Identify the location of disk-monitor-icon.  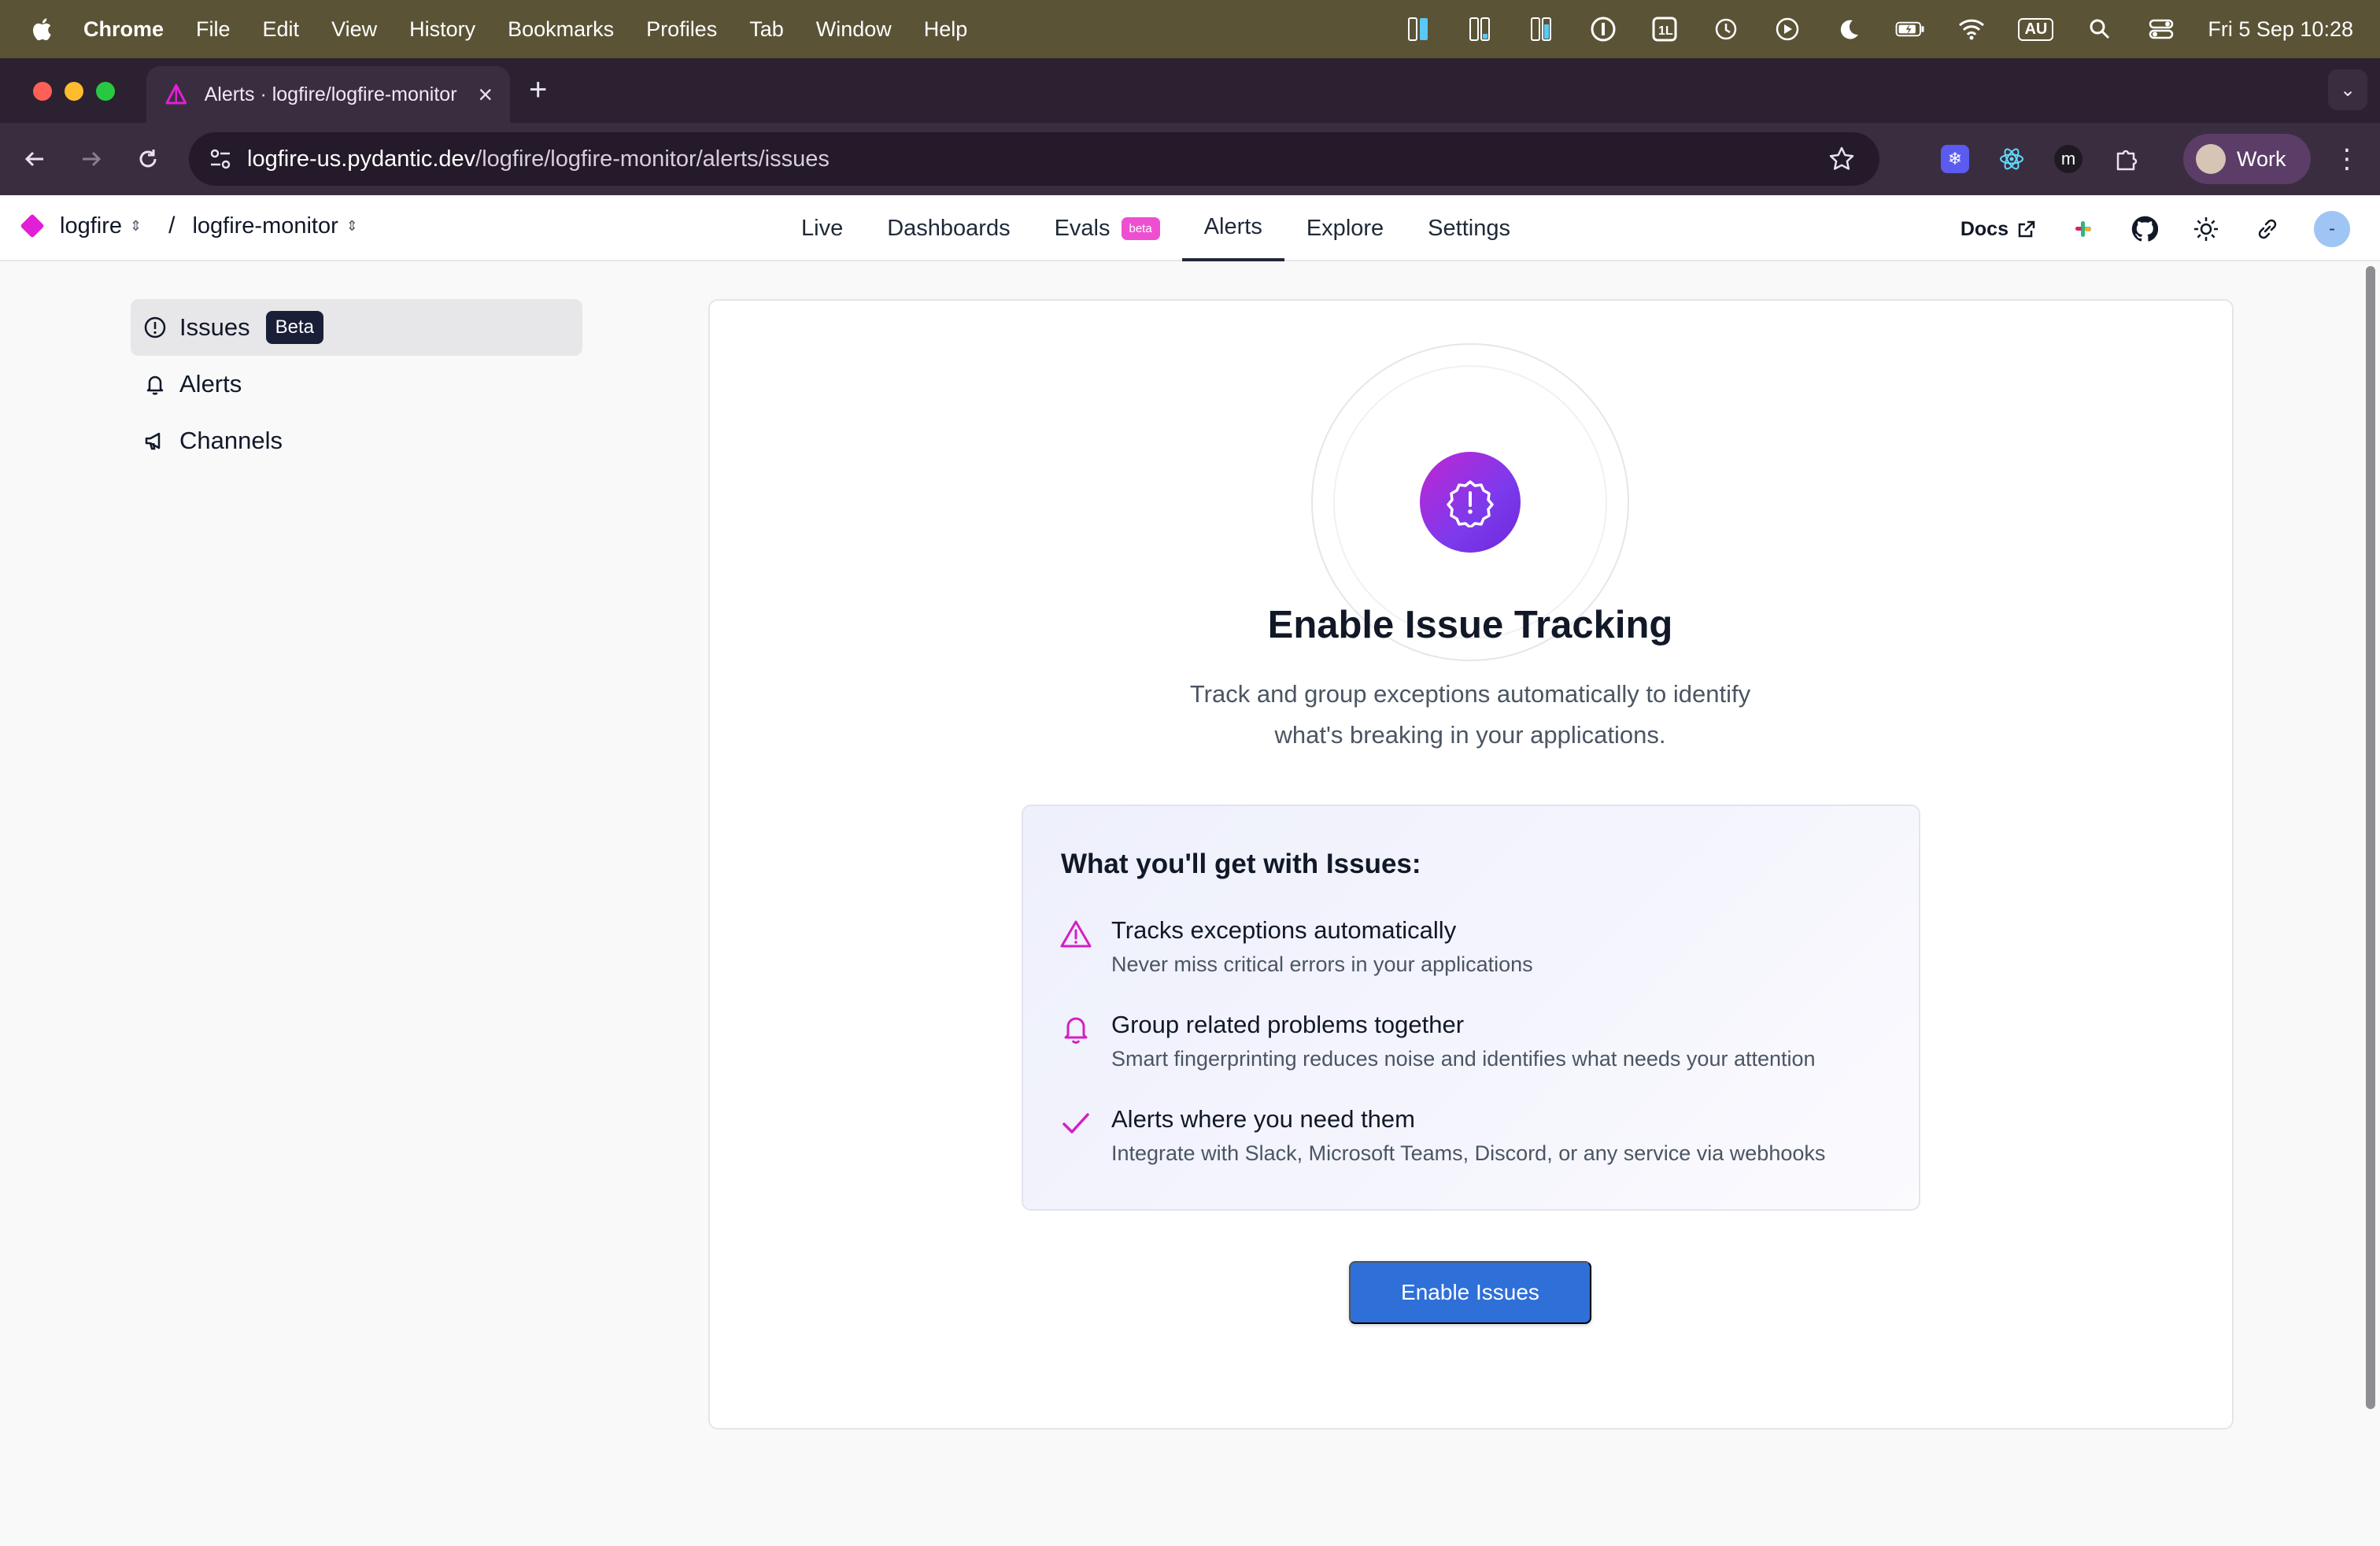
(1542, 29).